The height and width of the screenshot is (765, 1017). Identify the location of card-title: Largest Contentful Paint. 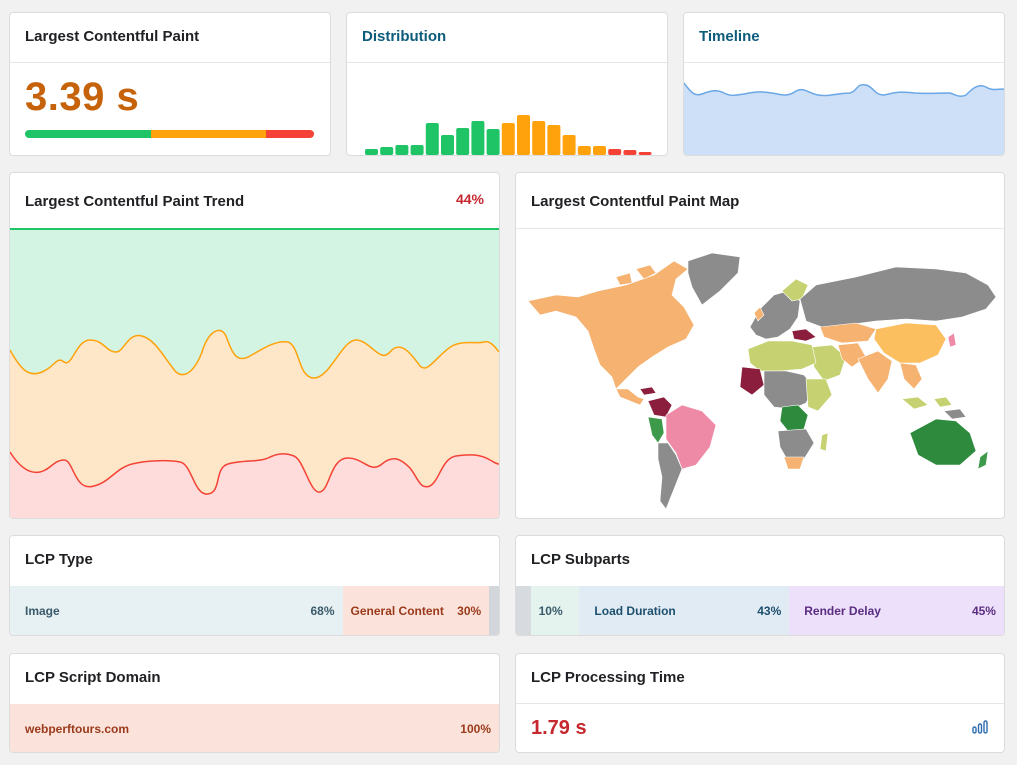
(112, 36).